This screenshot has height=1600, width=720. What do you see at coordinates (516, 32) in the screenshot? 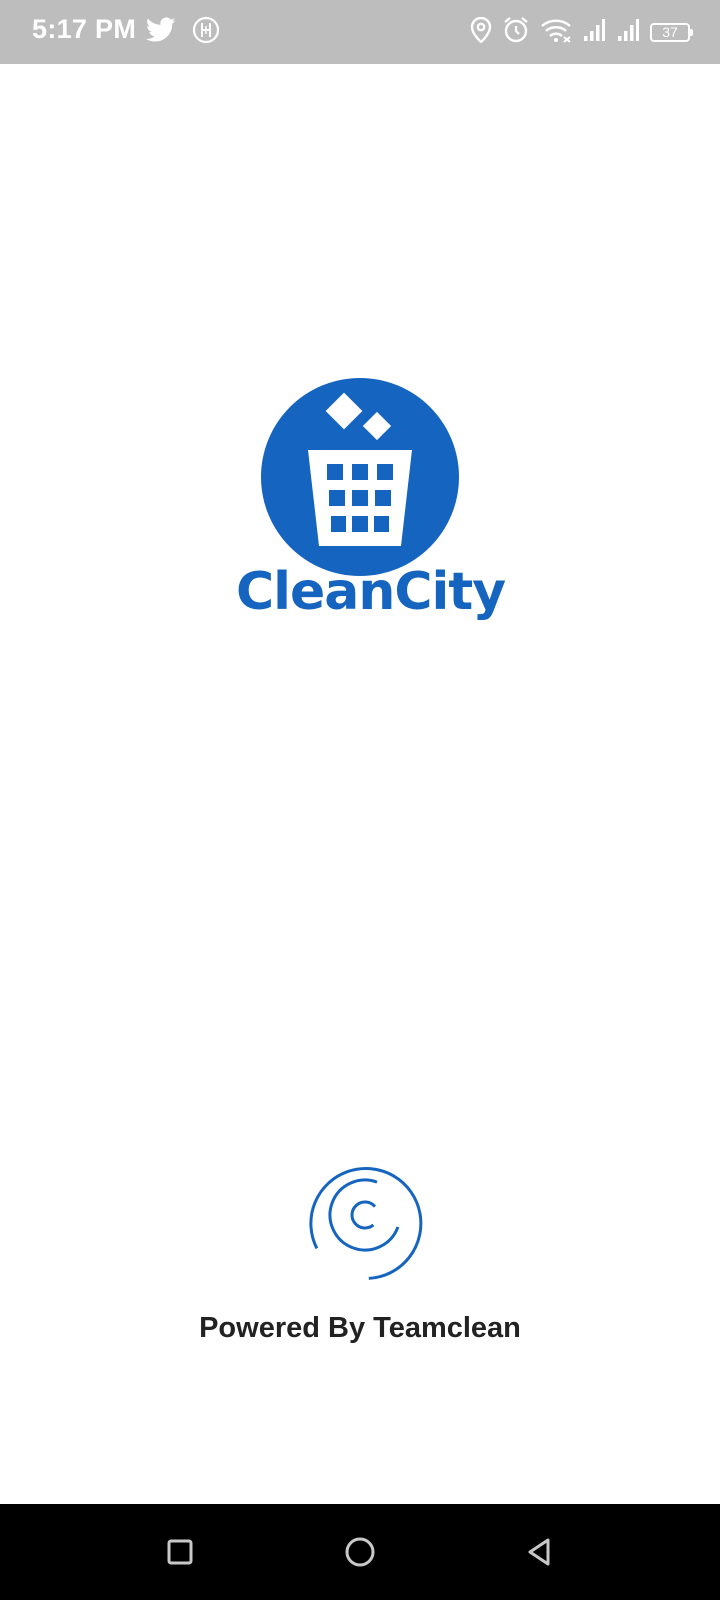
I see `alarm-icon` at bounding box center [516, 32].